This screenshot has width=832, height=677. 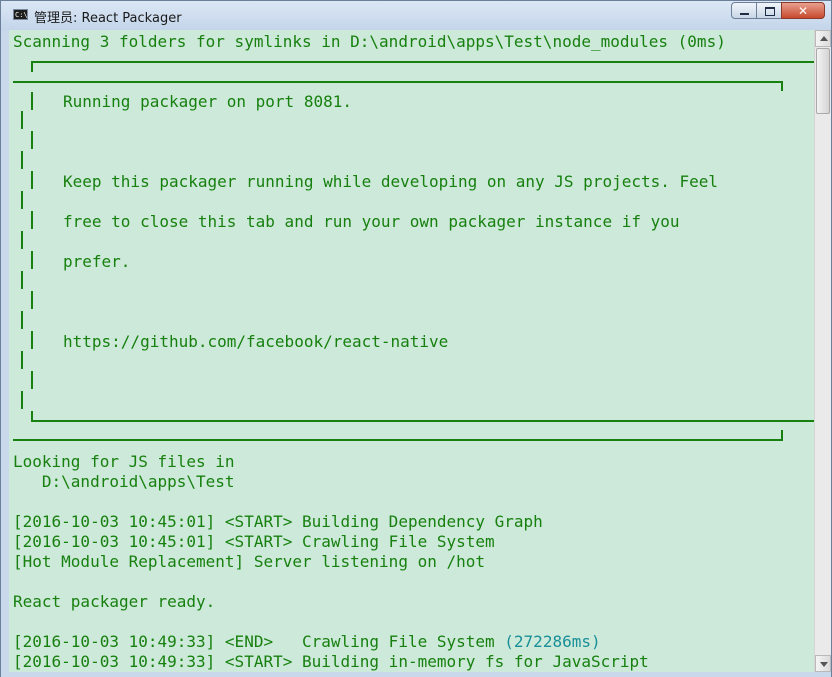 I want to click on banner-top-left-tick, so click(x=32, y=66).